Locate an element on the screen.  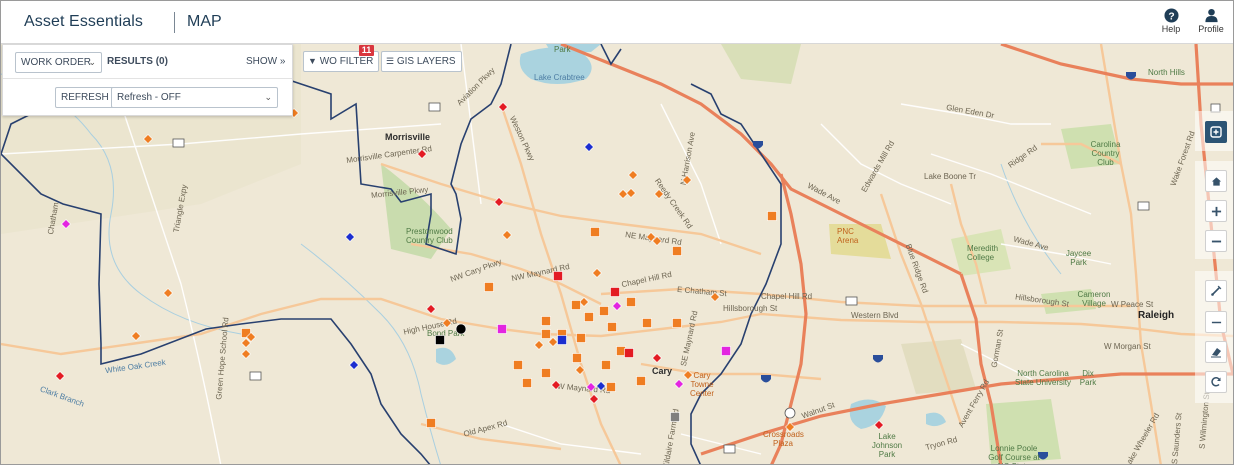
record-type-value: WORK ORDER is located at coordinates (56, 62).